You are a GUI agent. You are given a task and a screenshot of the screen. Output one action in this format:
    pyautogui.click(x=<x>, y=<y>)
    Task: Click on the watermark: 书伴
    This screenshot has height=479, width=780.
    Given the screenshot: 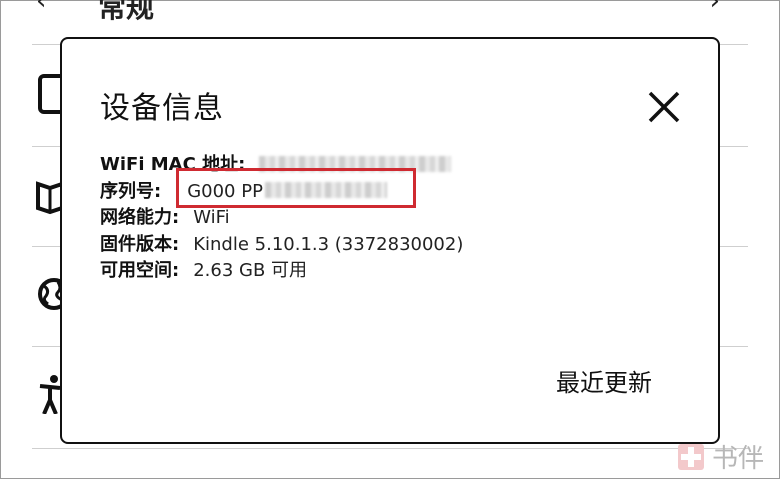 What is the action you would take?
    pyautogui.click(x=720, y=456)
    